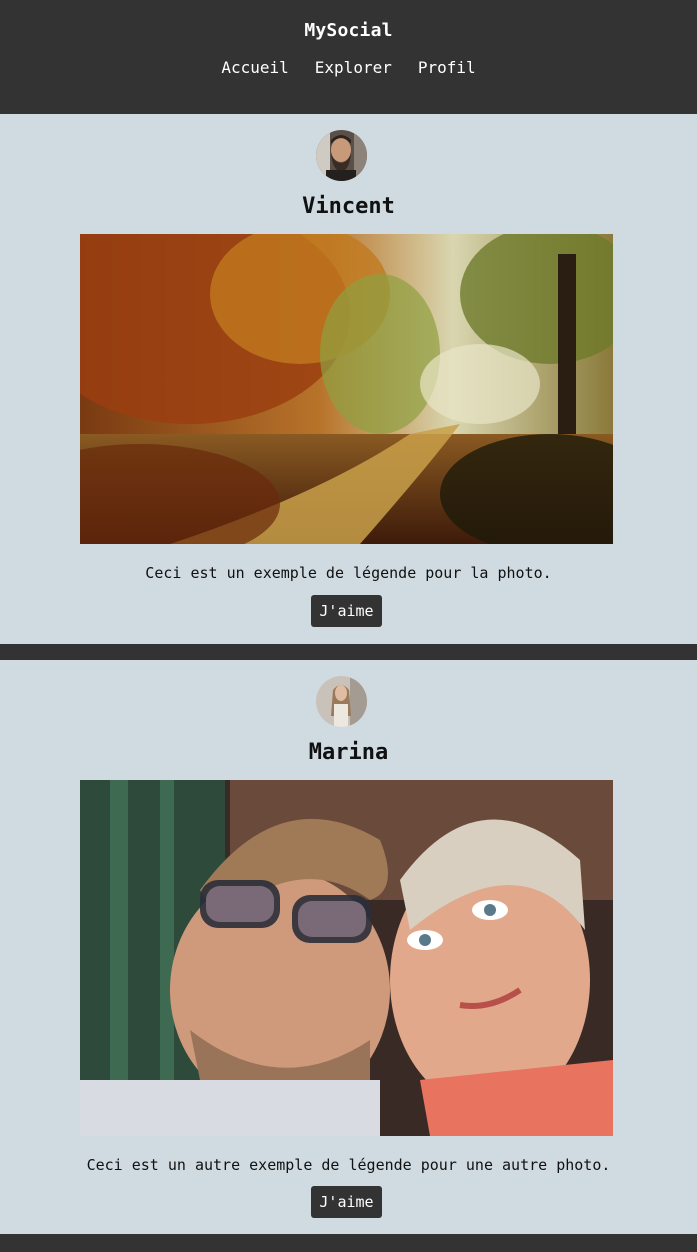 This screenshot has width=697, height=1252. I want to click on brand-title: MySocial, so click(348, 30).